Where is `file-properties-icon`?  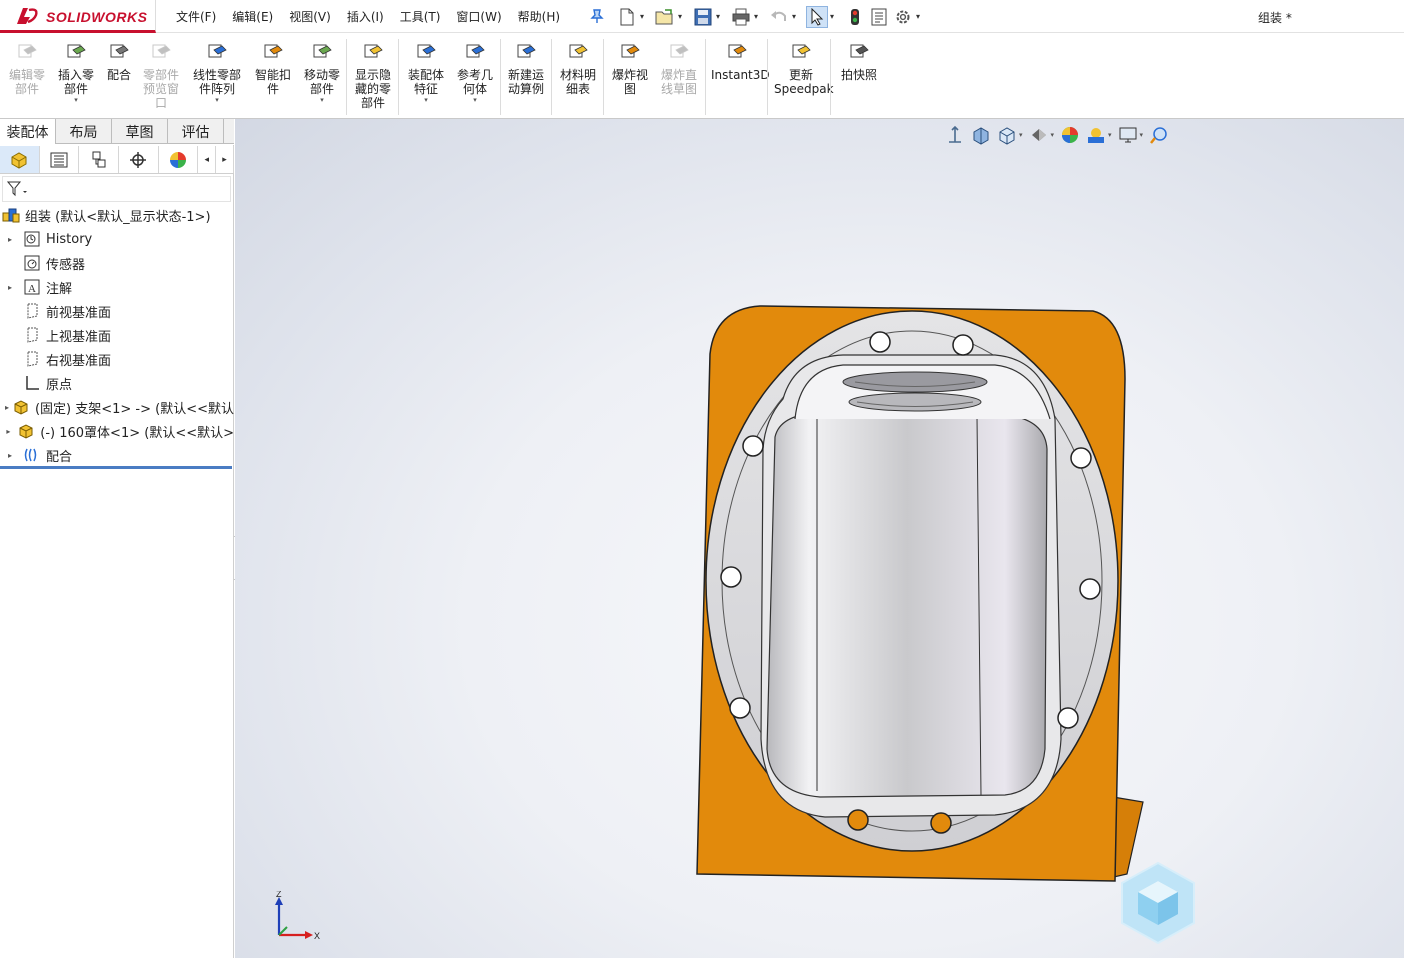 file-properties-icon is located at coordinates (879, 17).